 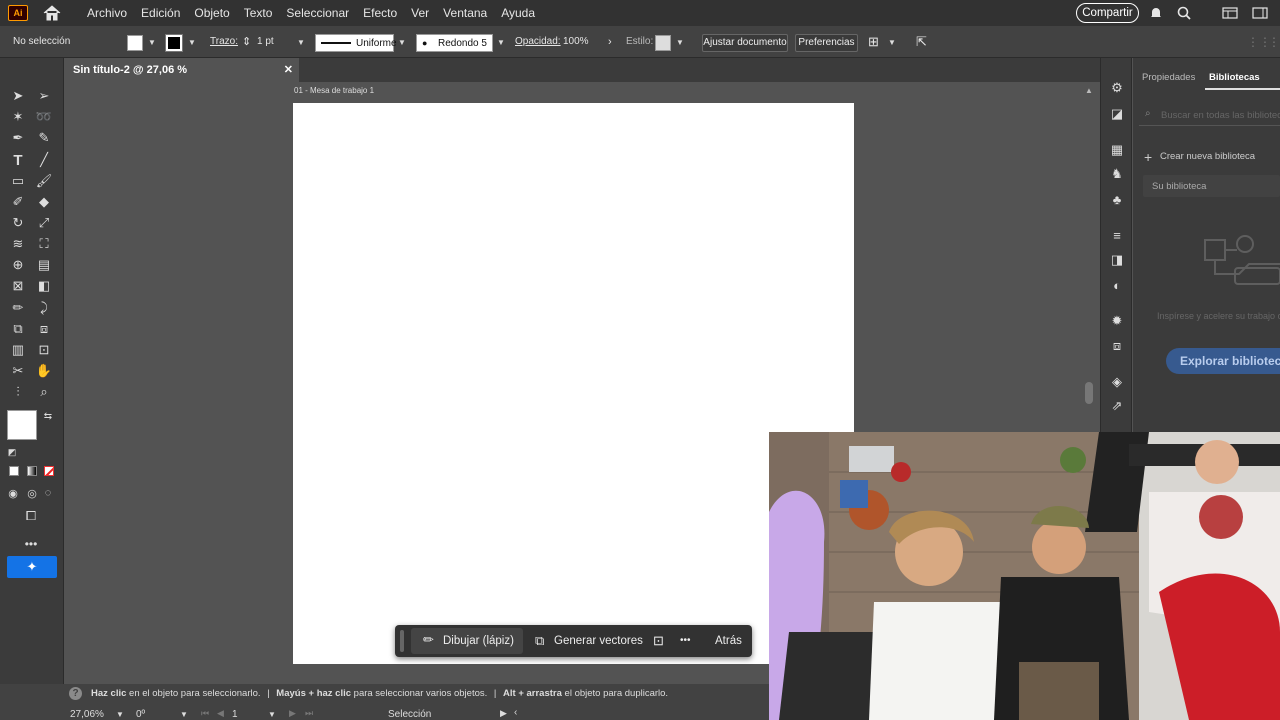 What do you see at coordinates (220, 713) in the screenshot?
I see `prev-artboard-icon: ◀` at bounding box center [220, 713].